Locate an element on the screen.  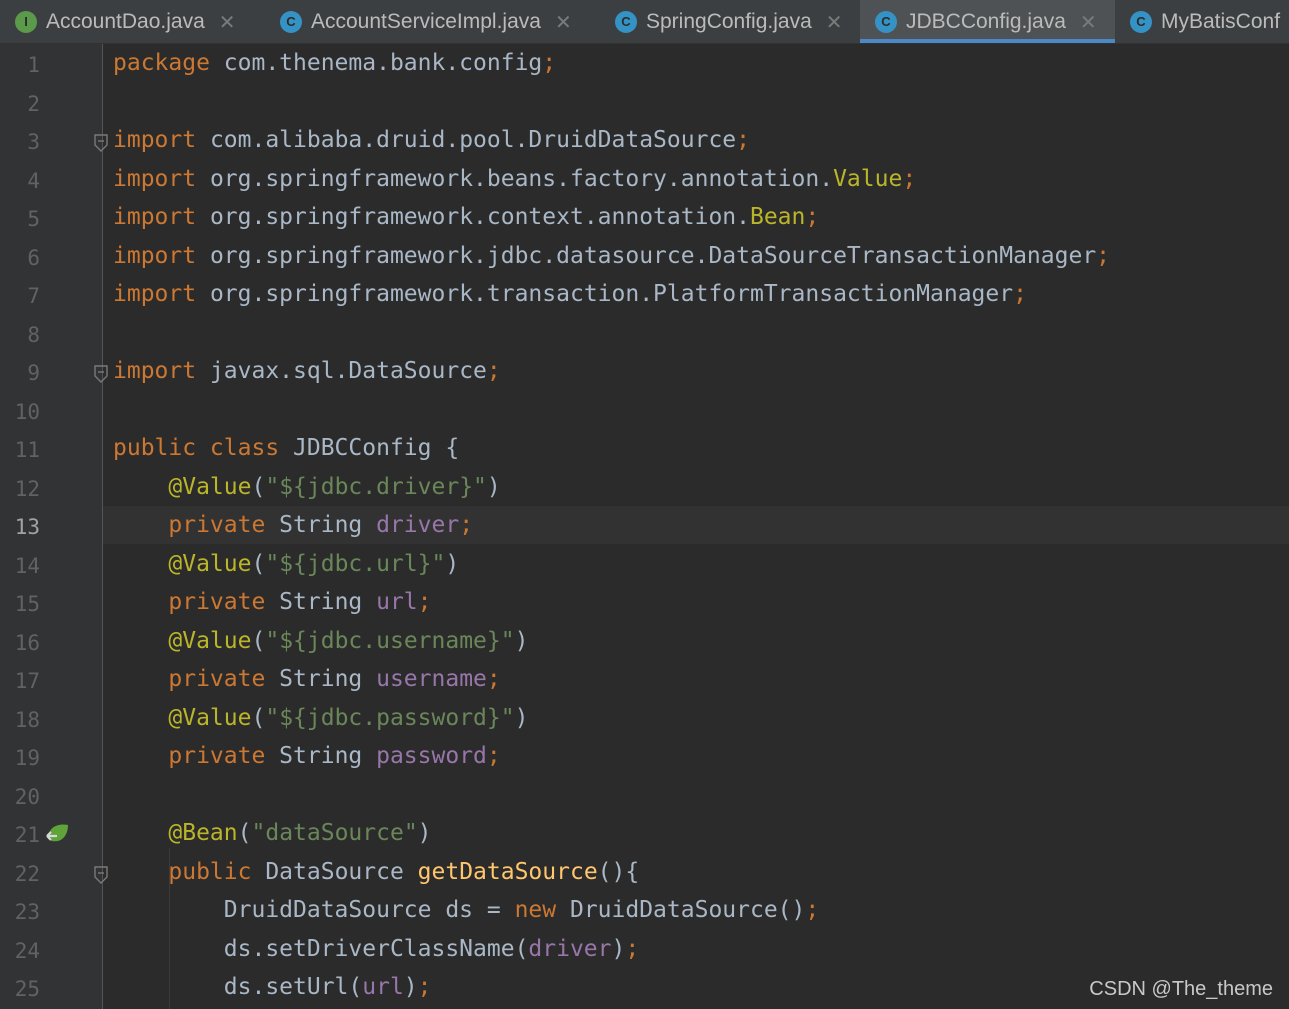
code-token: public is located at coordinates (210, 871).